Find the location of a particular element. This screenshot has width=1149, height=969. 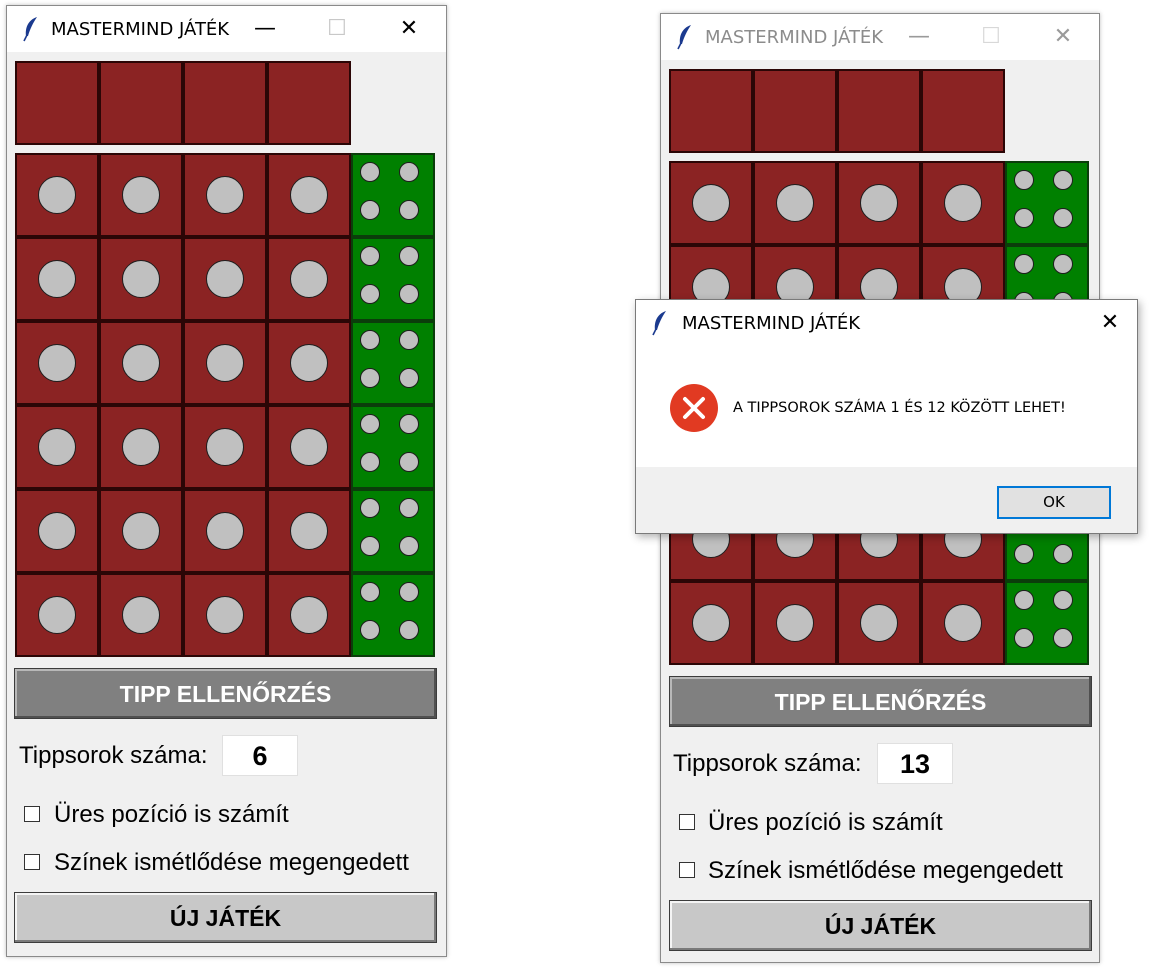

feather-icon is located at coordinates (684, 37).